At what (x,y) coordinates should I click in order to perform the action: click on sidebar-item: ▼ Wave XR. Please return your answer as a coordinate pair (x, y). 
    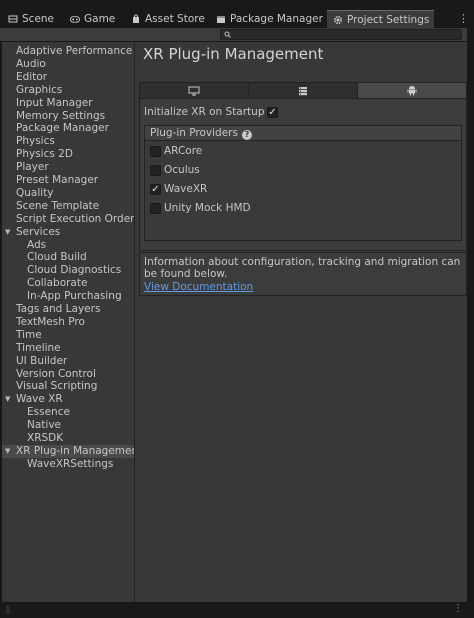
    Looking at the image, I should click on (68, 399).